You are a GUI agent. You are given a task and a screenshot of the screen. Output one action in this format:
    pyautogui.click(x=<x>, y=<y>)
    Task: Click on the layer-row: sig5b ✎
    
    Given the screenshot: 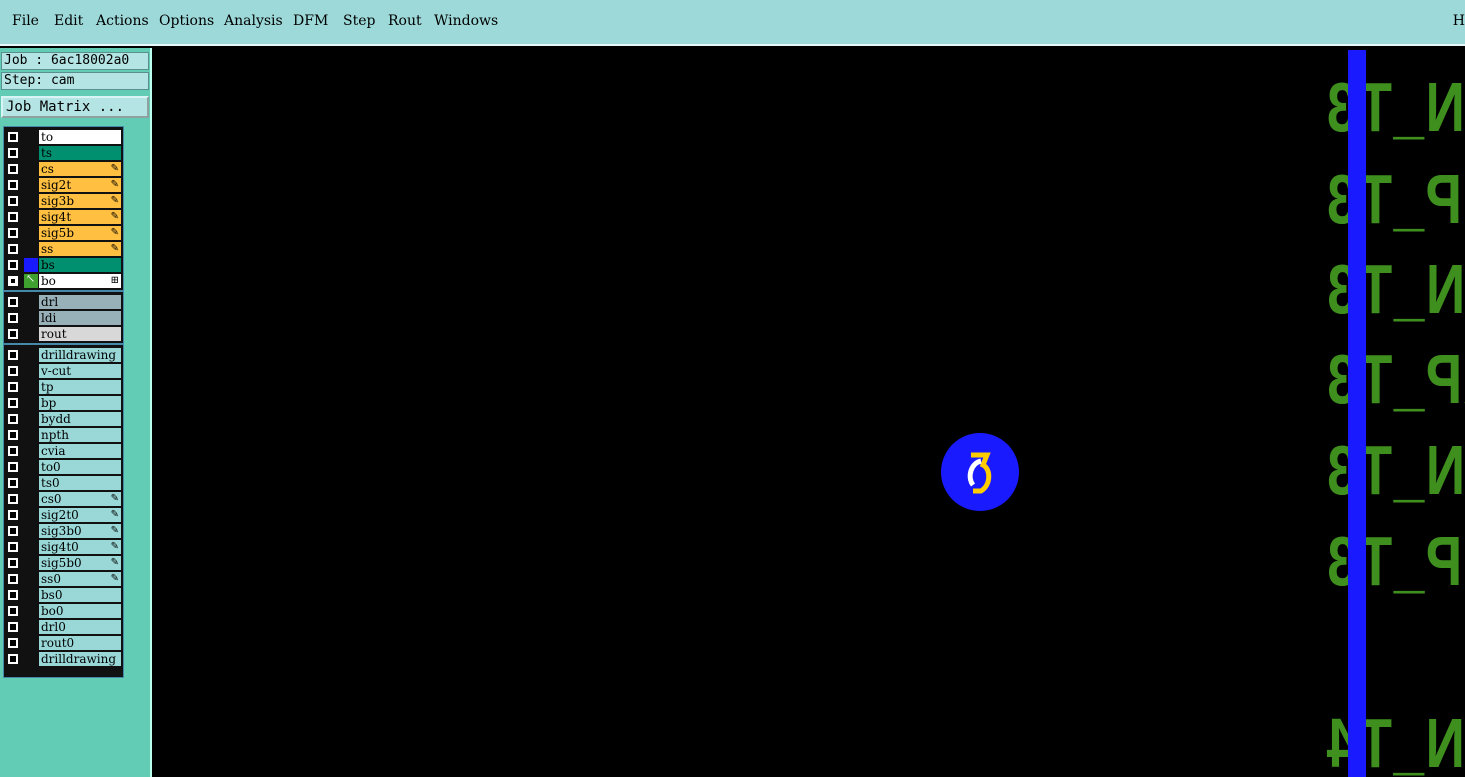 What is the action you would take?
    pyautogui.click(x=63, y=233)
    